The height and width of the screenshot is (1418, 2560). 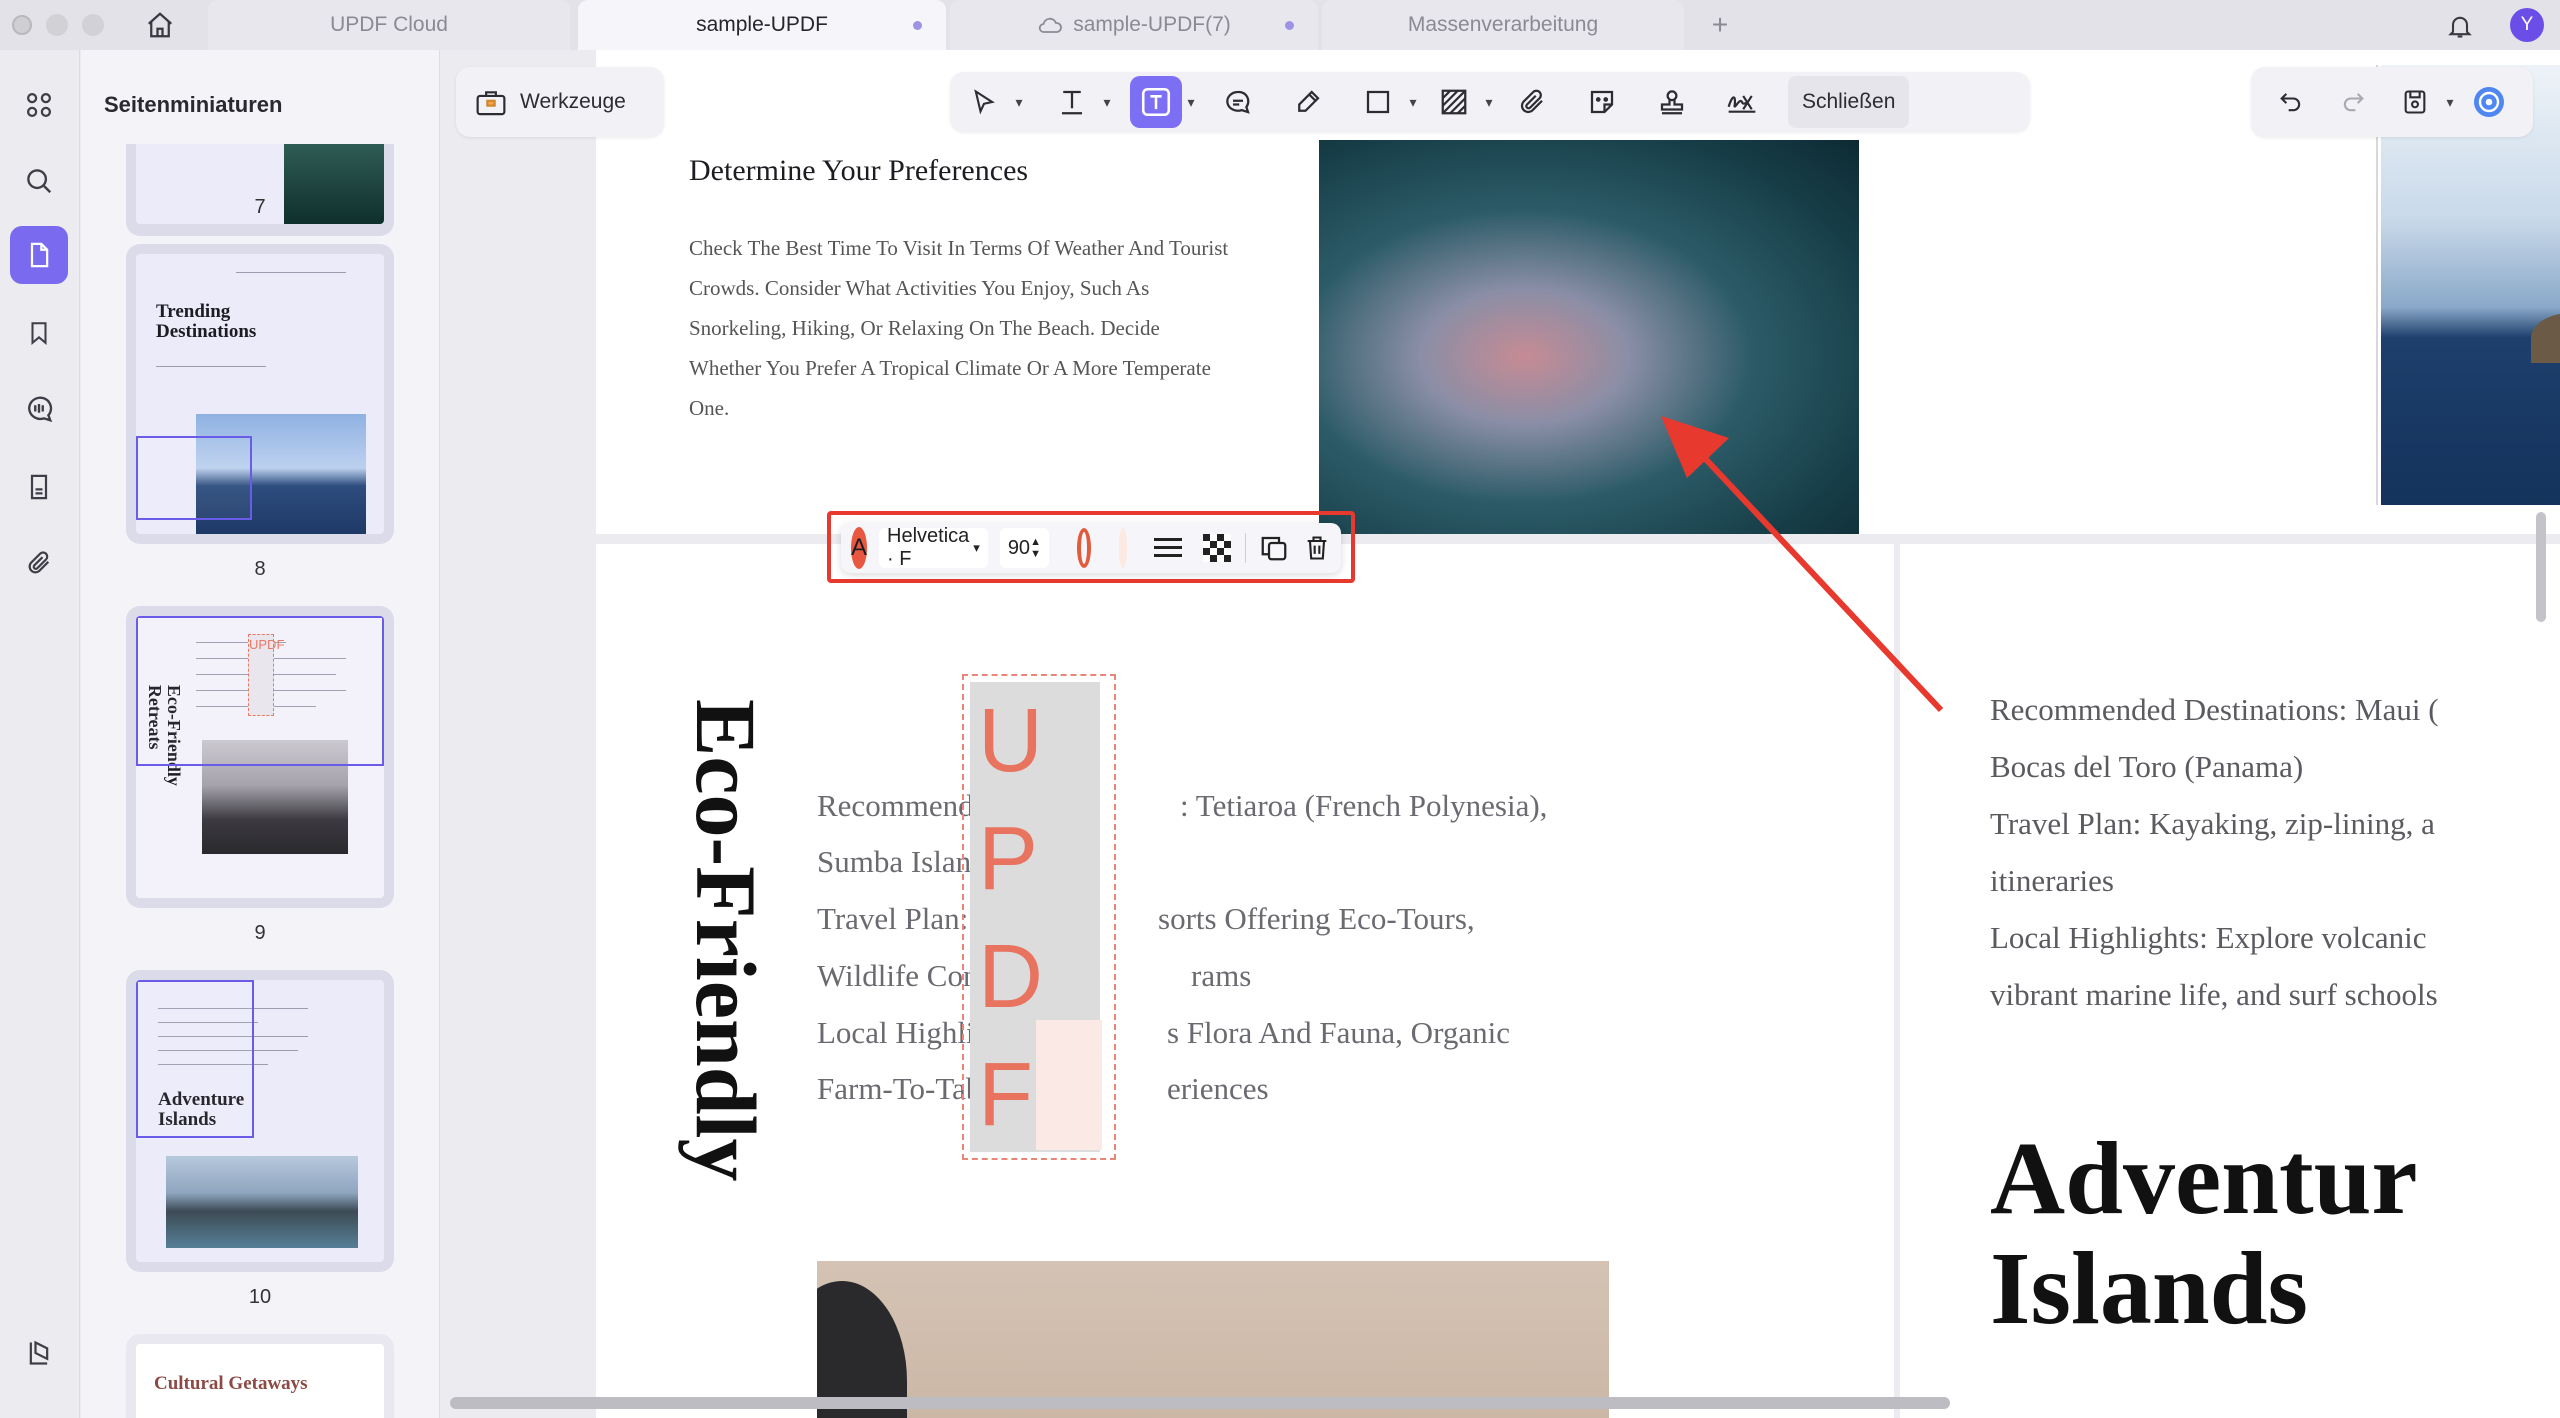 I want to click on stamp-letter: U, so click(x=1010, y=741).